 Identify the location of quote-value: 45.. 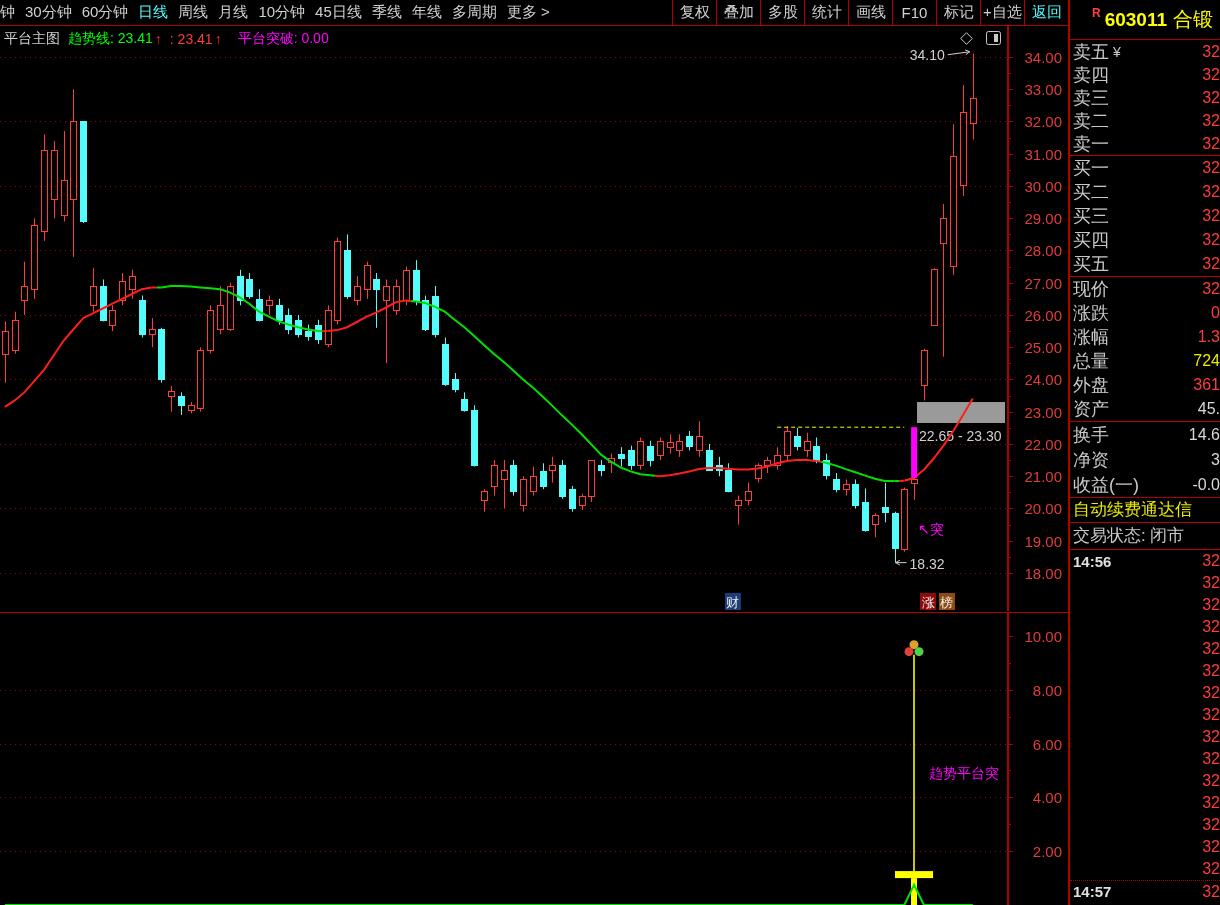
(1208, 409).